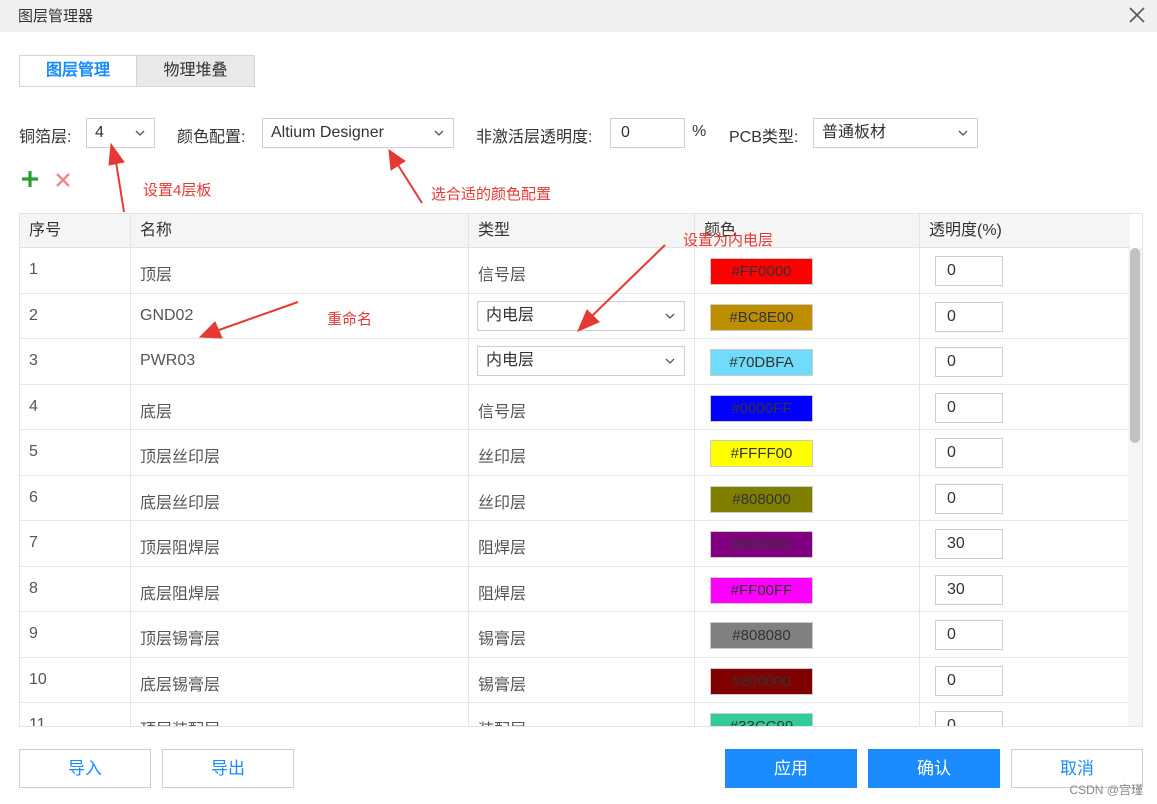 This screenshot has height=804, width=1157. I want to click on arrow-to-color-select, so click(410, 184).